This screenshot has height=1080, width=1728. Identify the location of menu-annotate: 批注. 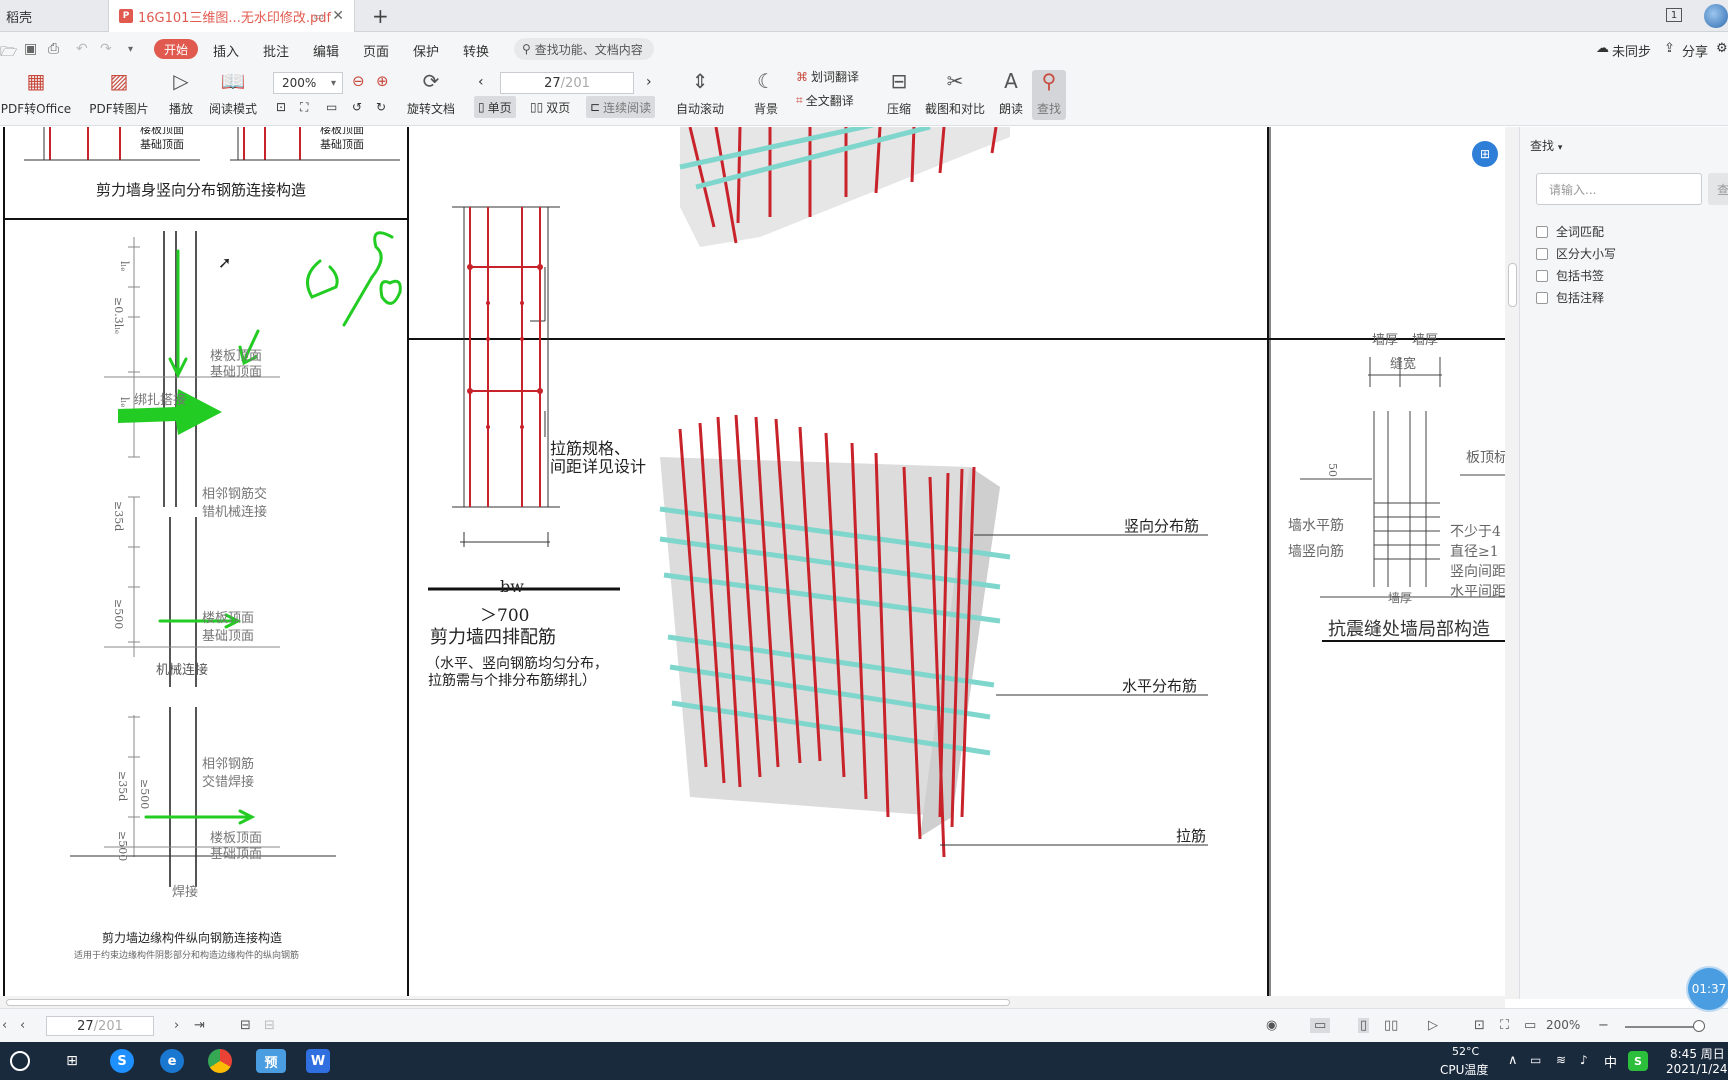
(276, 50).